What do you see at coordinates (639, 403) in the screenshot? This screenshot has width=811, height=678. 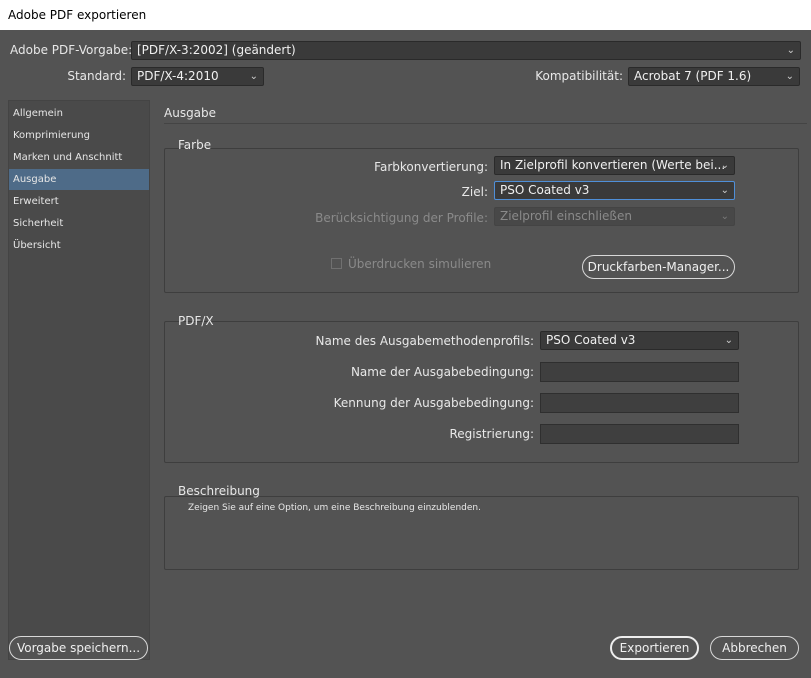 I see `condition-id-input` at bounding box center [639, 403].